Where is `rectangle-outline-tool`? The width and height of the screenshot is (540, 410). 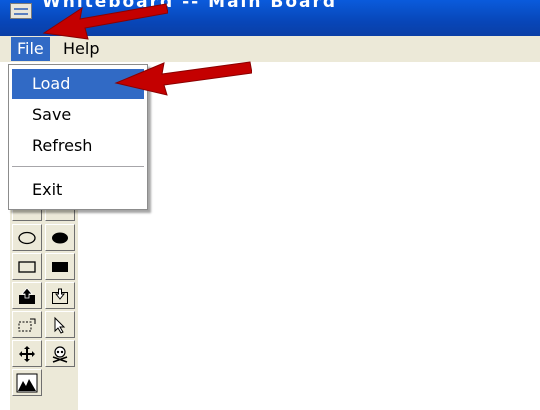
rectangle-outline-tool is located at coordinates (27, 266).